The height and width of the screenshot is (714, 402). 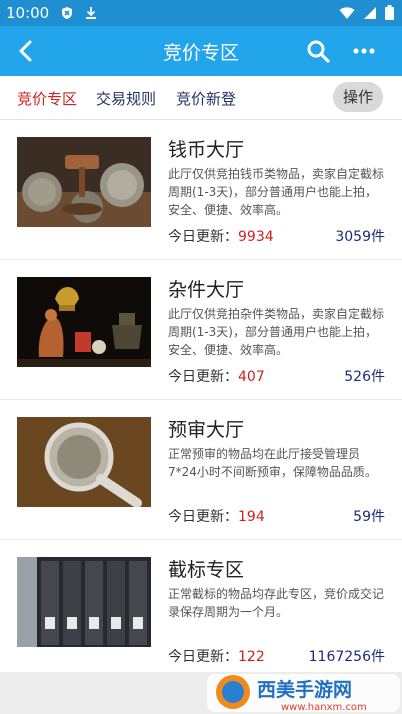 What do you see at coordinates (206, 430) in the screenshot?
I see `hall-title: 预审大厅` at bounding box center [206, 430].